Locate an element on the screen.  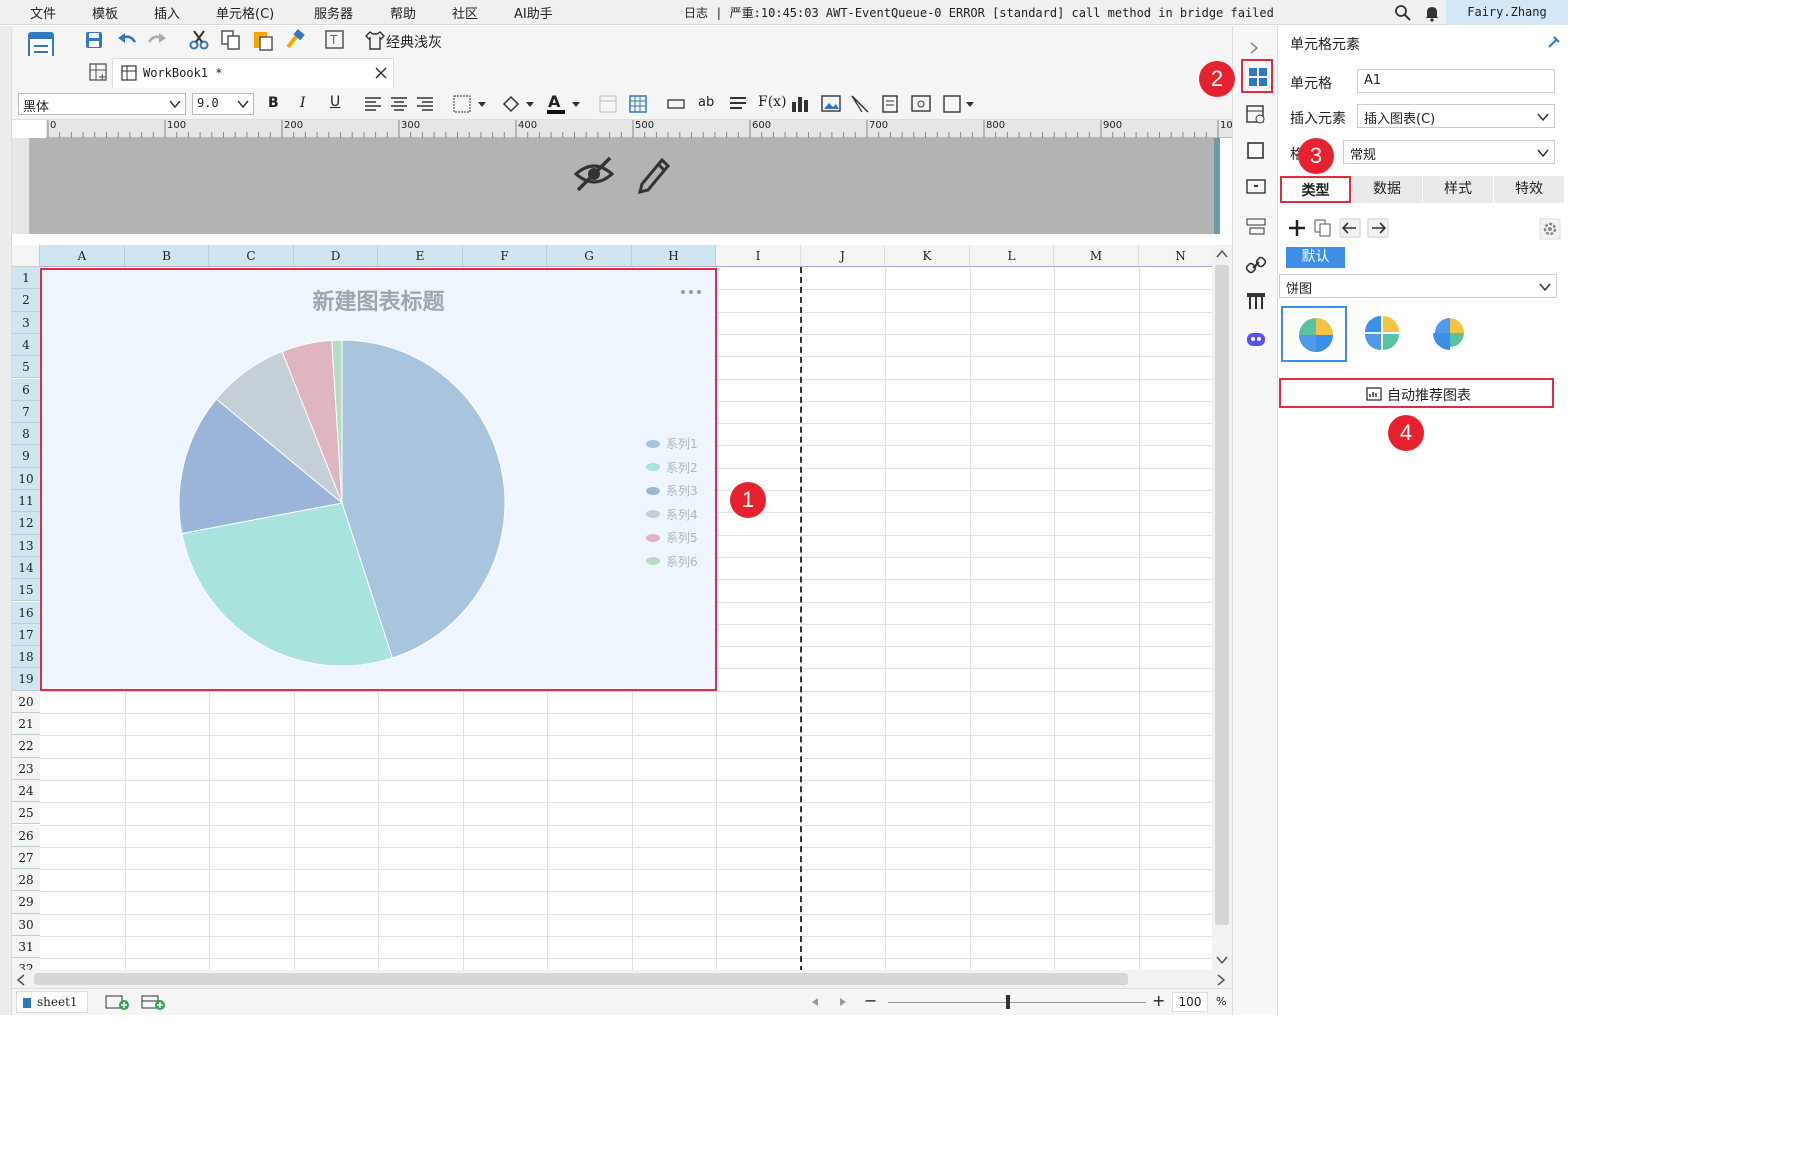
horizontal-scroll-thumb is located at coordinates (581, 979).